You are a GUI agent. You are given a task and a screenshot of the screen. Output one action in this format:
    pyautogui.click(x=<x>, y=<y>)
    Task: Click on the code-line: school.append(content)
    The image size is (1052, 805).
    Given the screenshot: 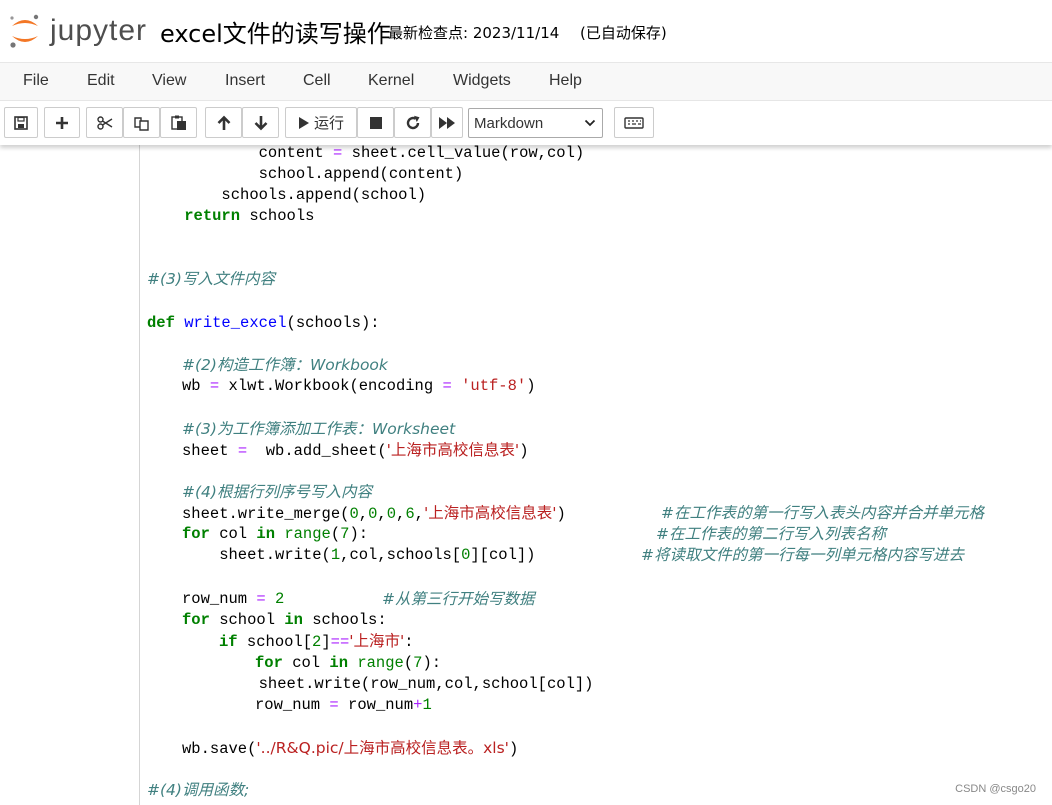 What is the action you would take?
    pyautogui.click(x=305, y=174)
    